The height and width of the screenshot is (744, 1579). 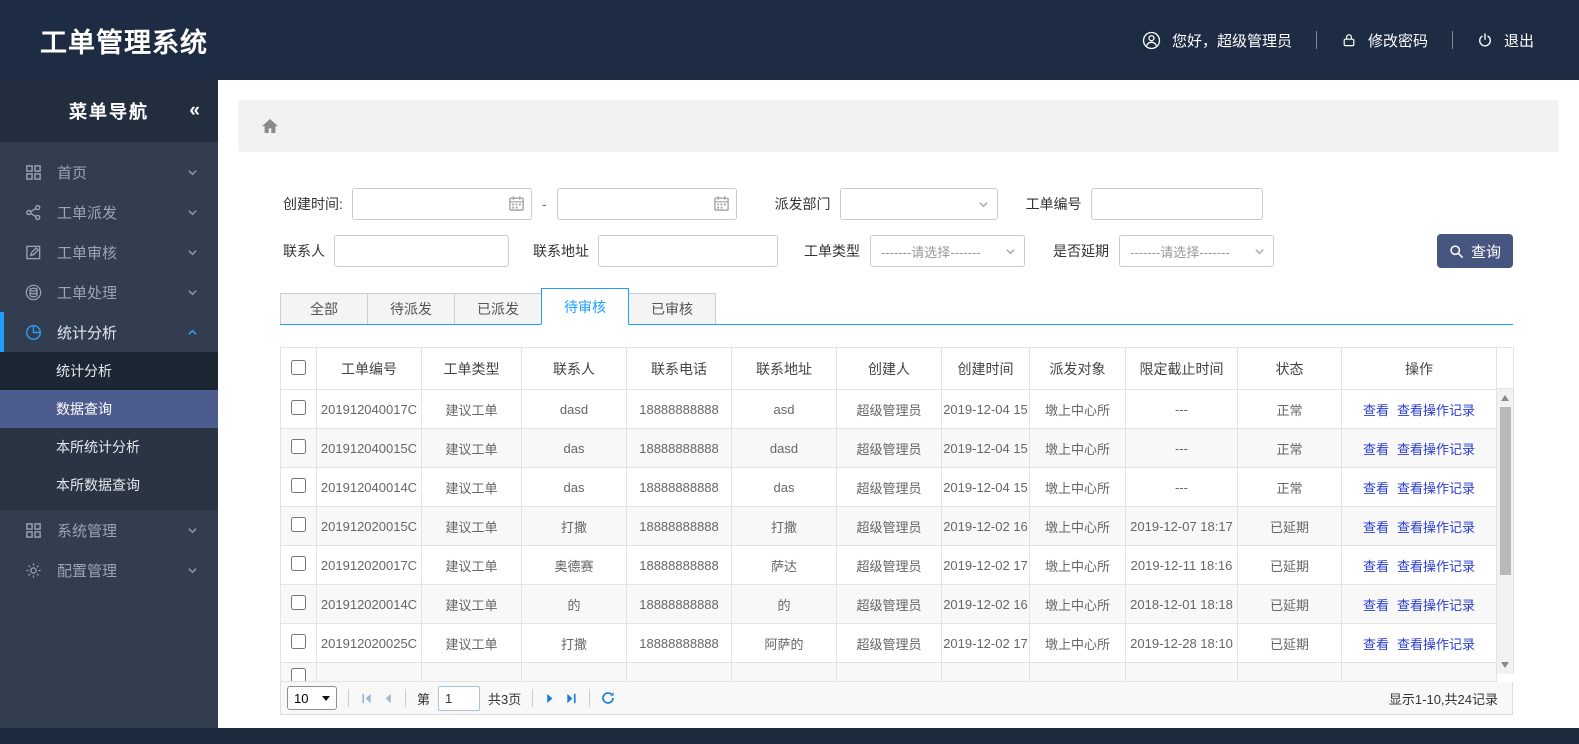 I want to click on sidebar-item-3: 工单处理, so click(x=109, y=292).